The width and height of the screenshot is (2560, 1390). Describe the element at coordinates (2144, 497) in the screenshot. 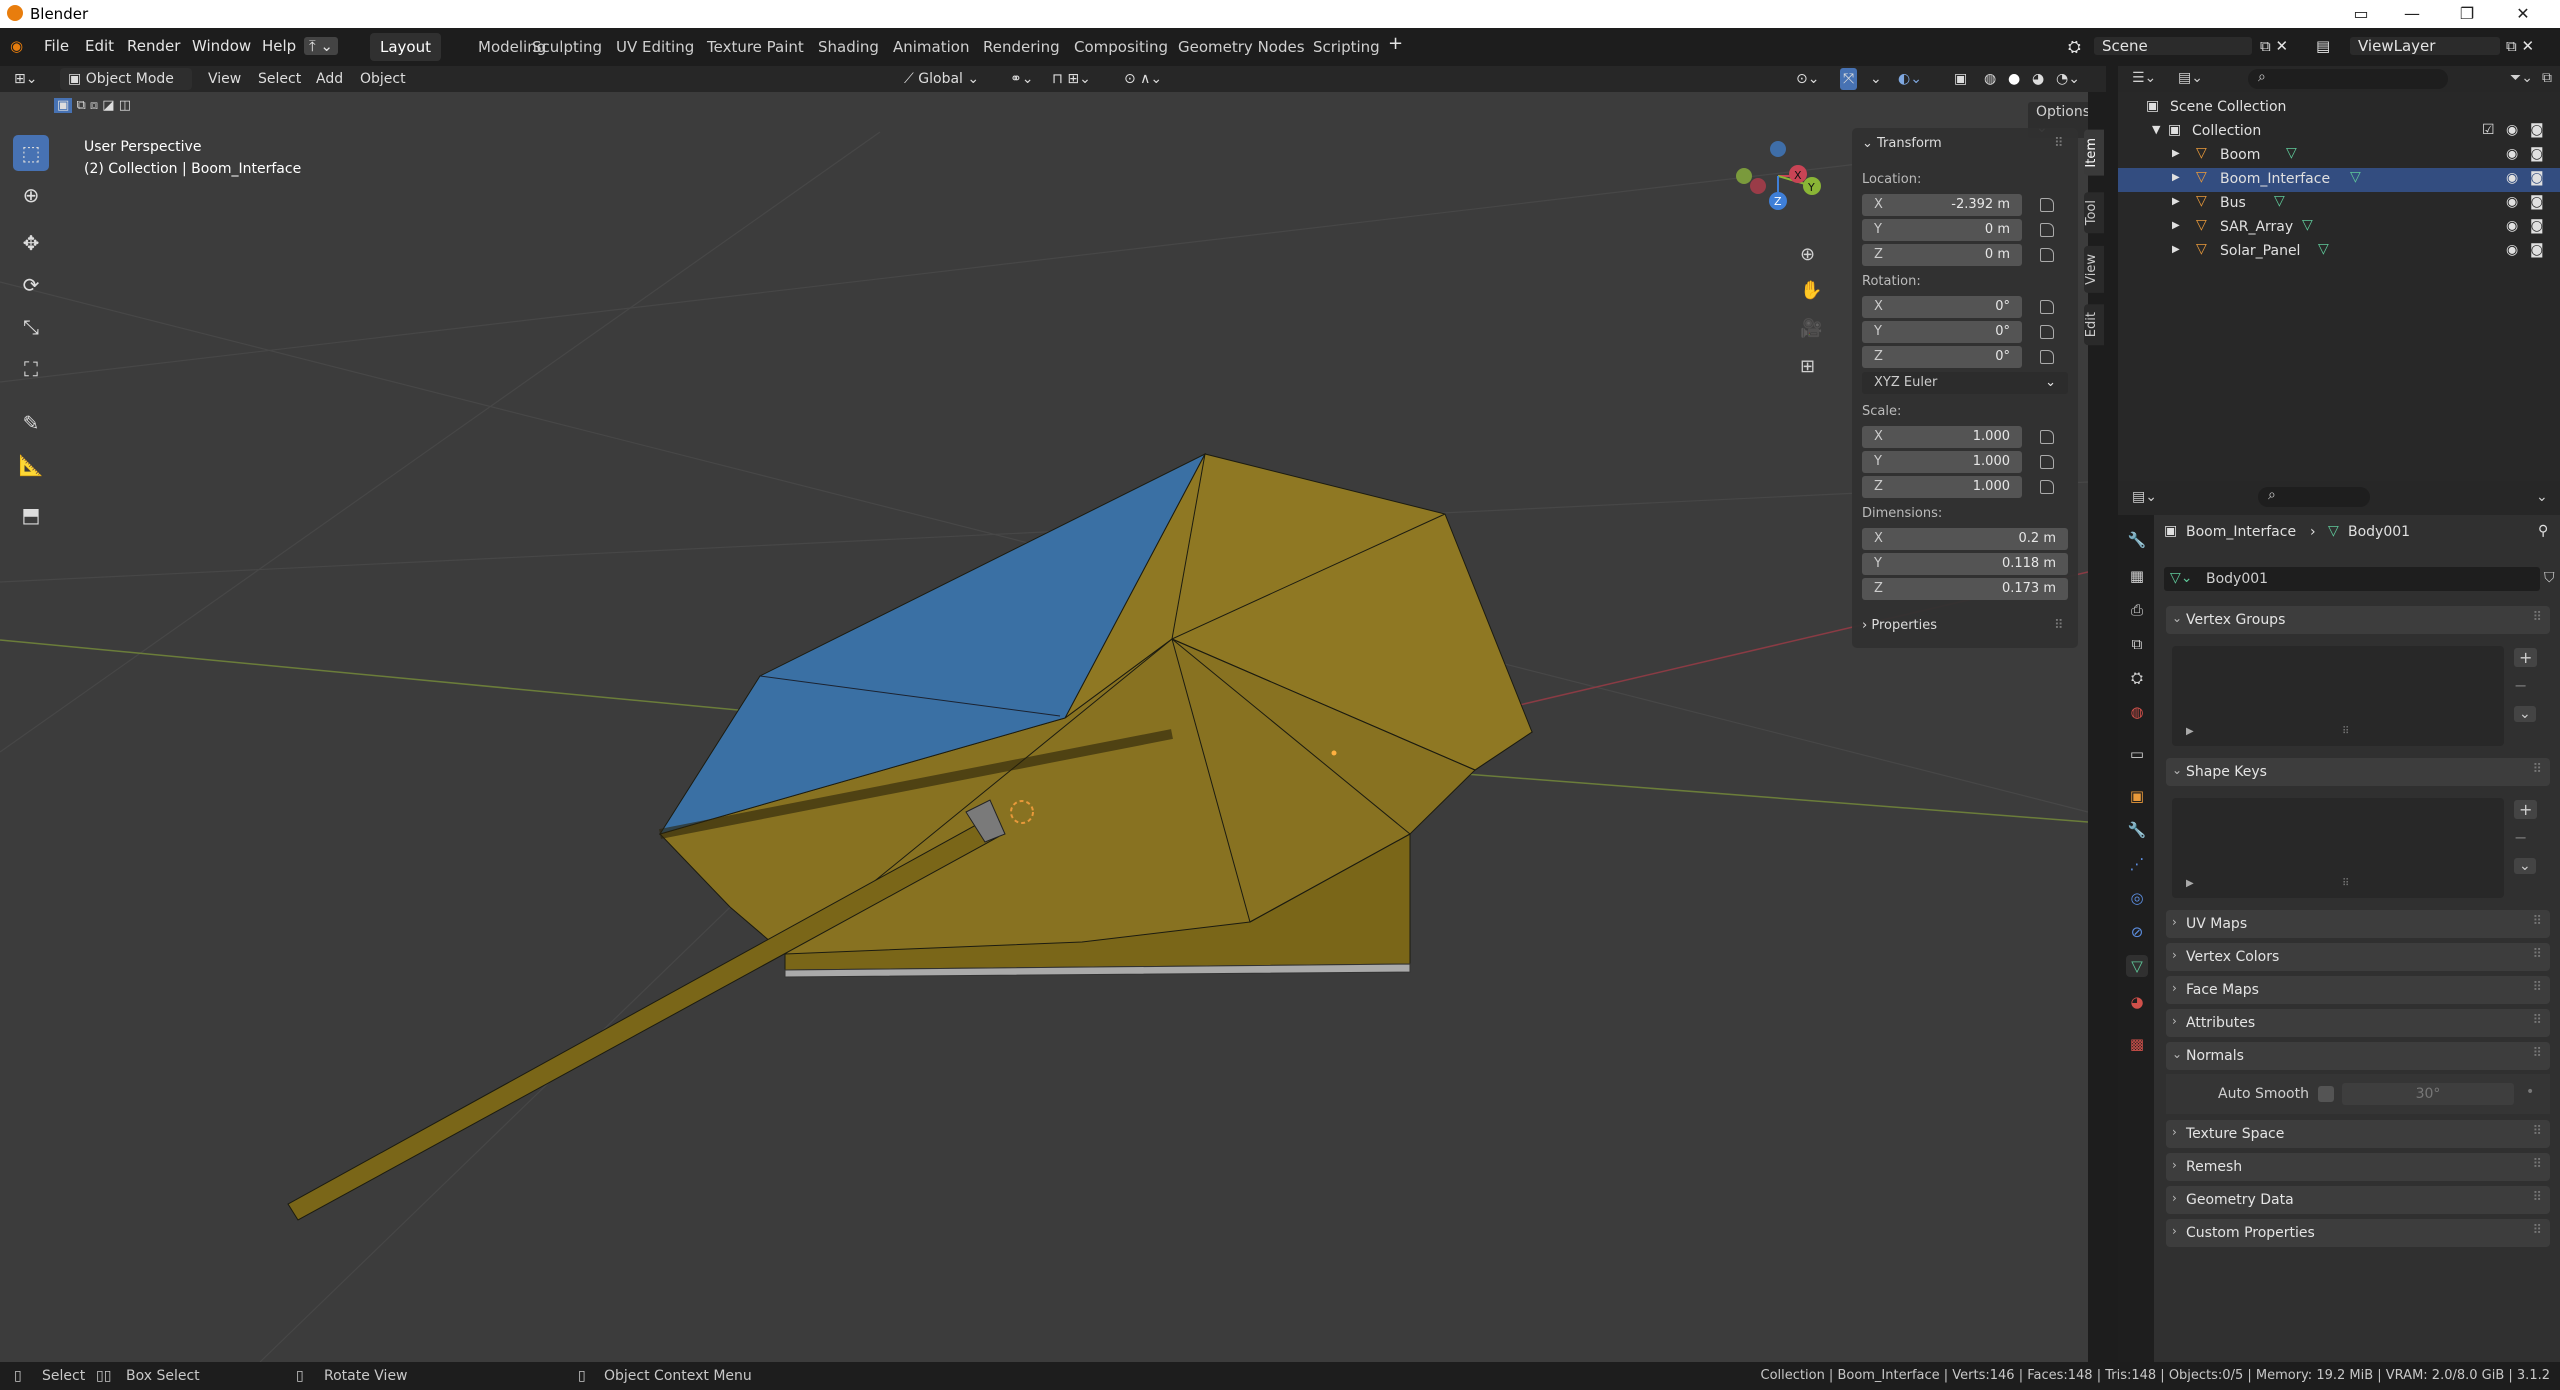

I see `properties-editor-type-icon: ▤⌄` at that location.